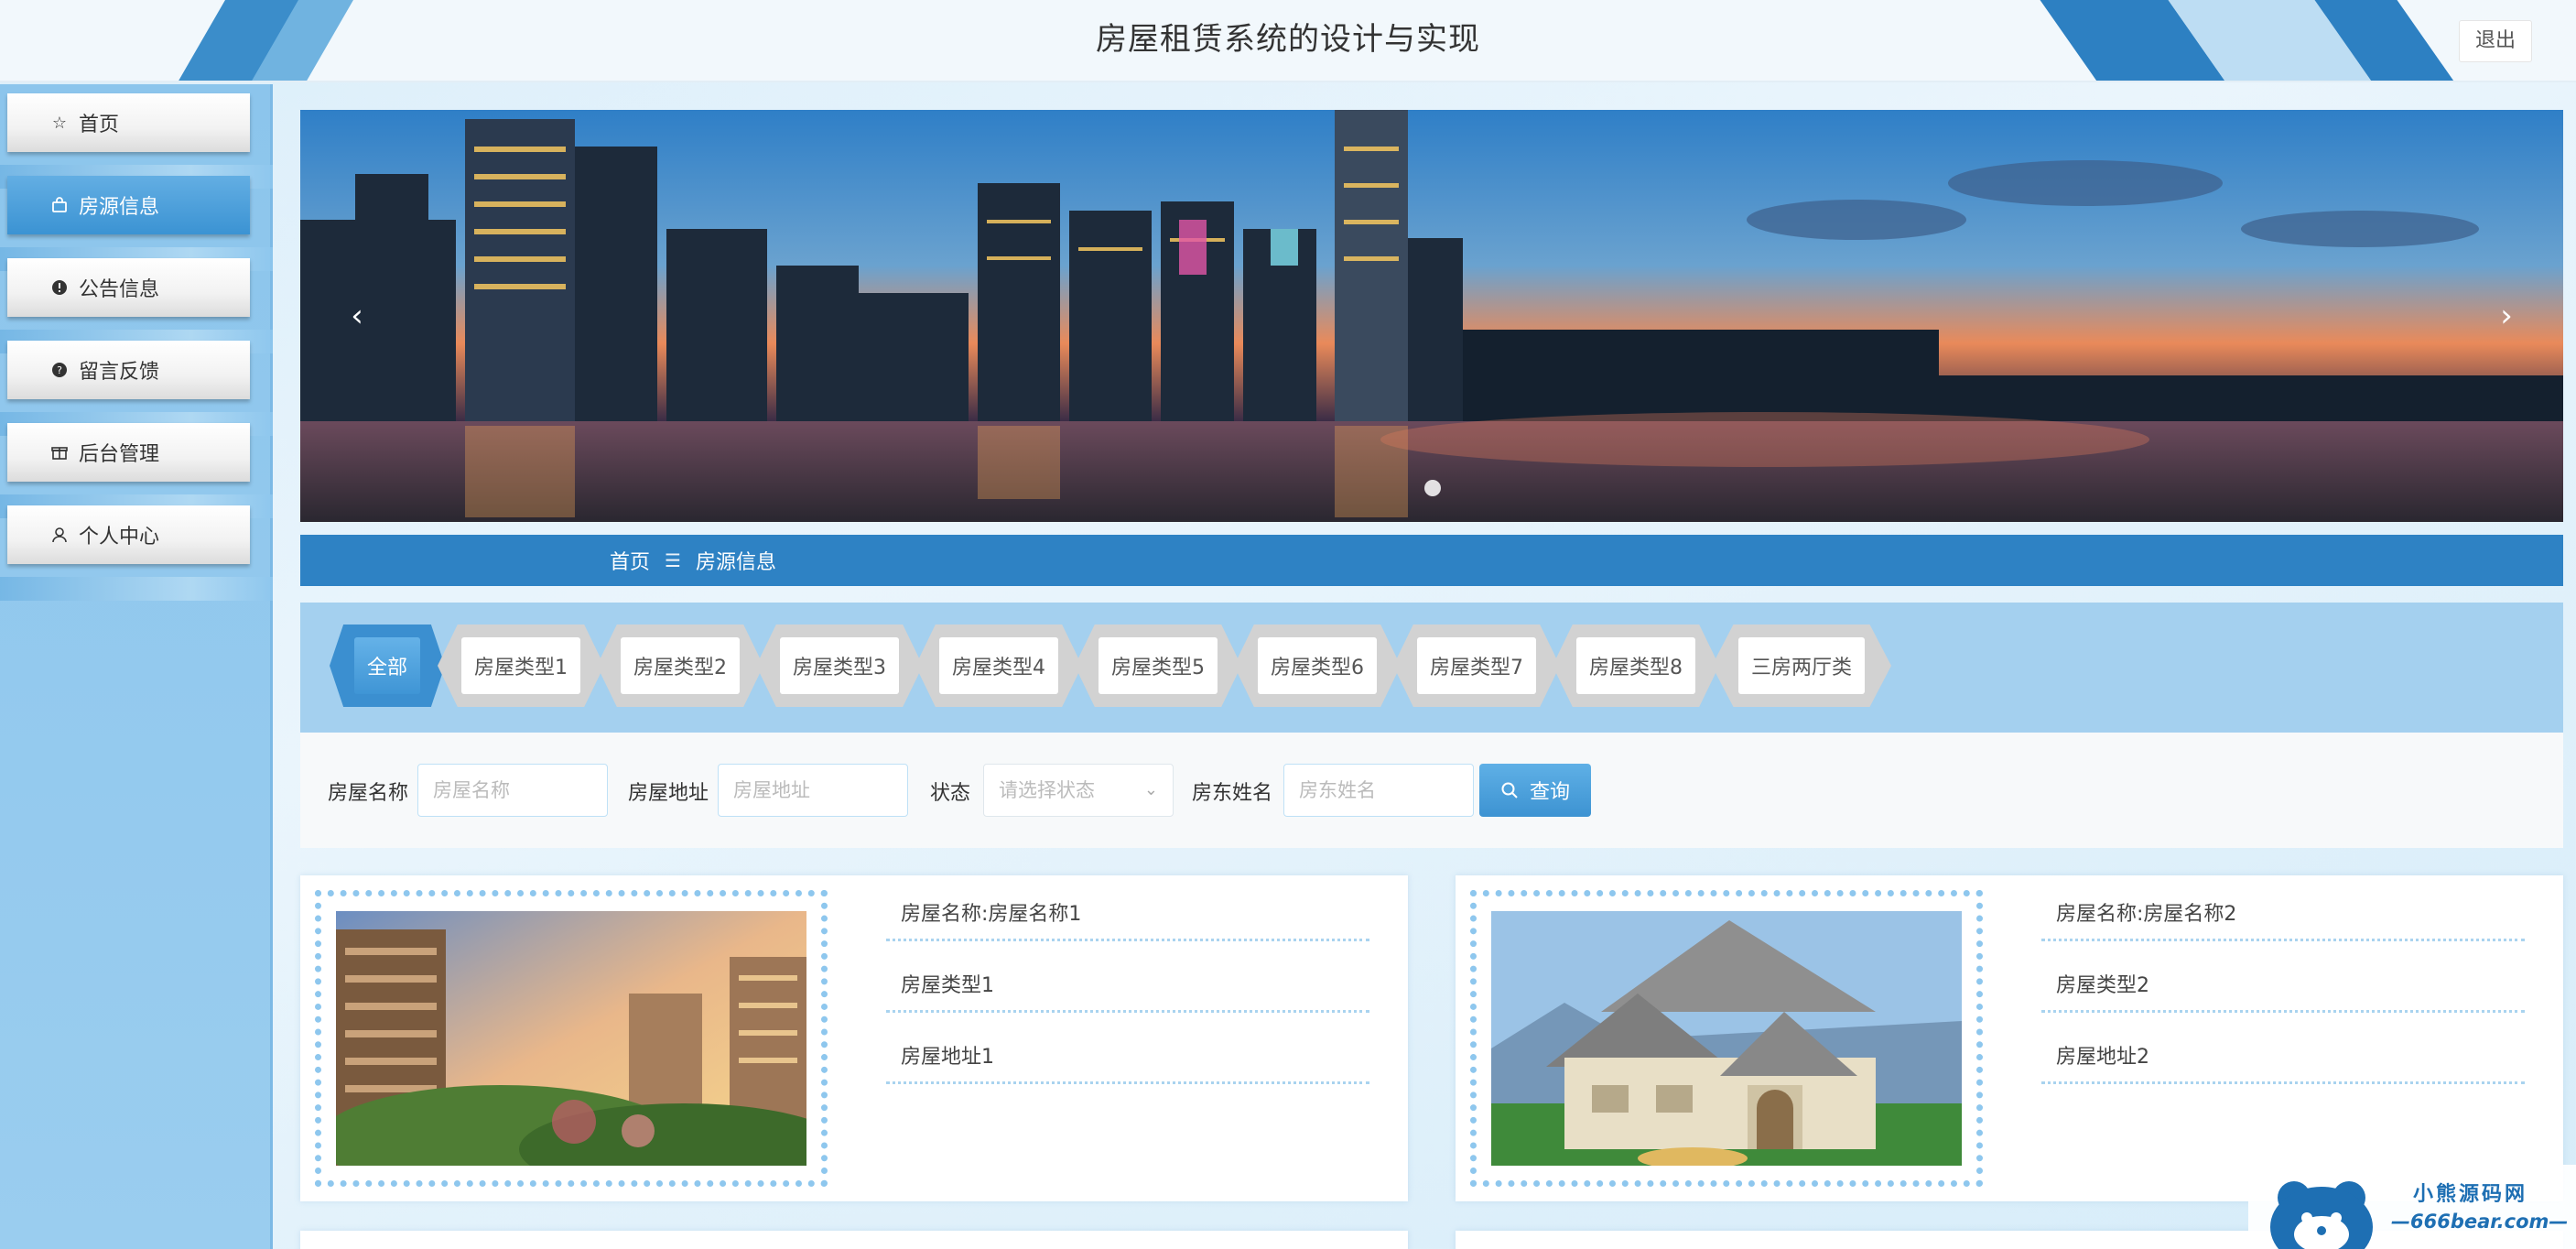 Image resolution: width=2576 pixels, height=1249 pixels. I want to click on carousel-indicator, so click(1433, 488).